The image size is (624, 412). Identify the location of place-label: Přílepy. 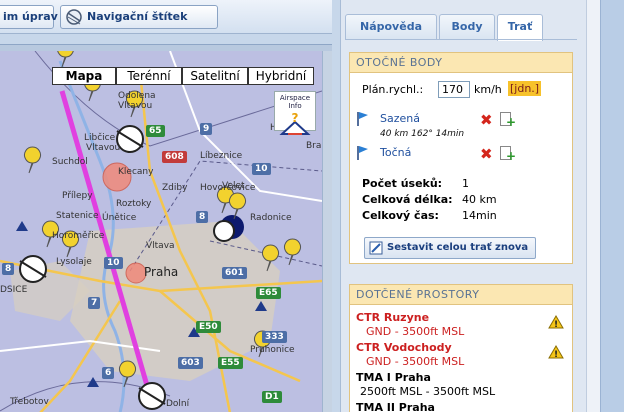
(77, 196).